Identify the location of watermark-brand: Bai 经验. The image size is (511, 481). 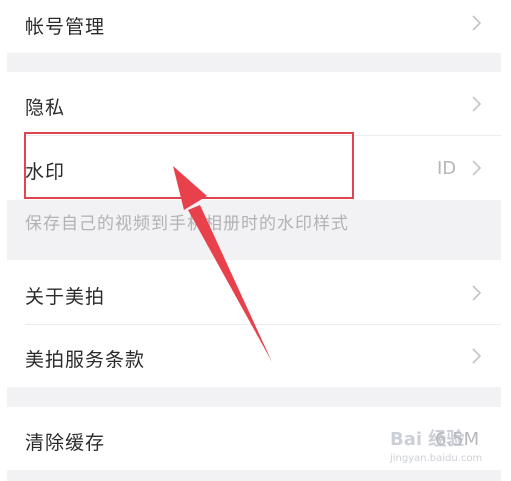
(427, 439).